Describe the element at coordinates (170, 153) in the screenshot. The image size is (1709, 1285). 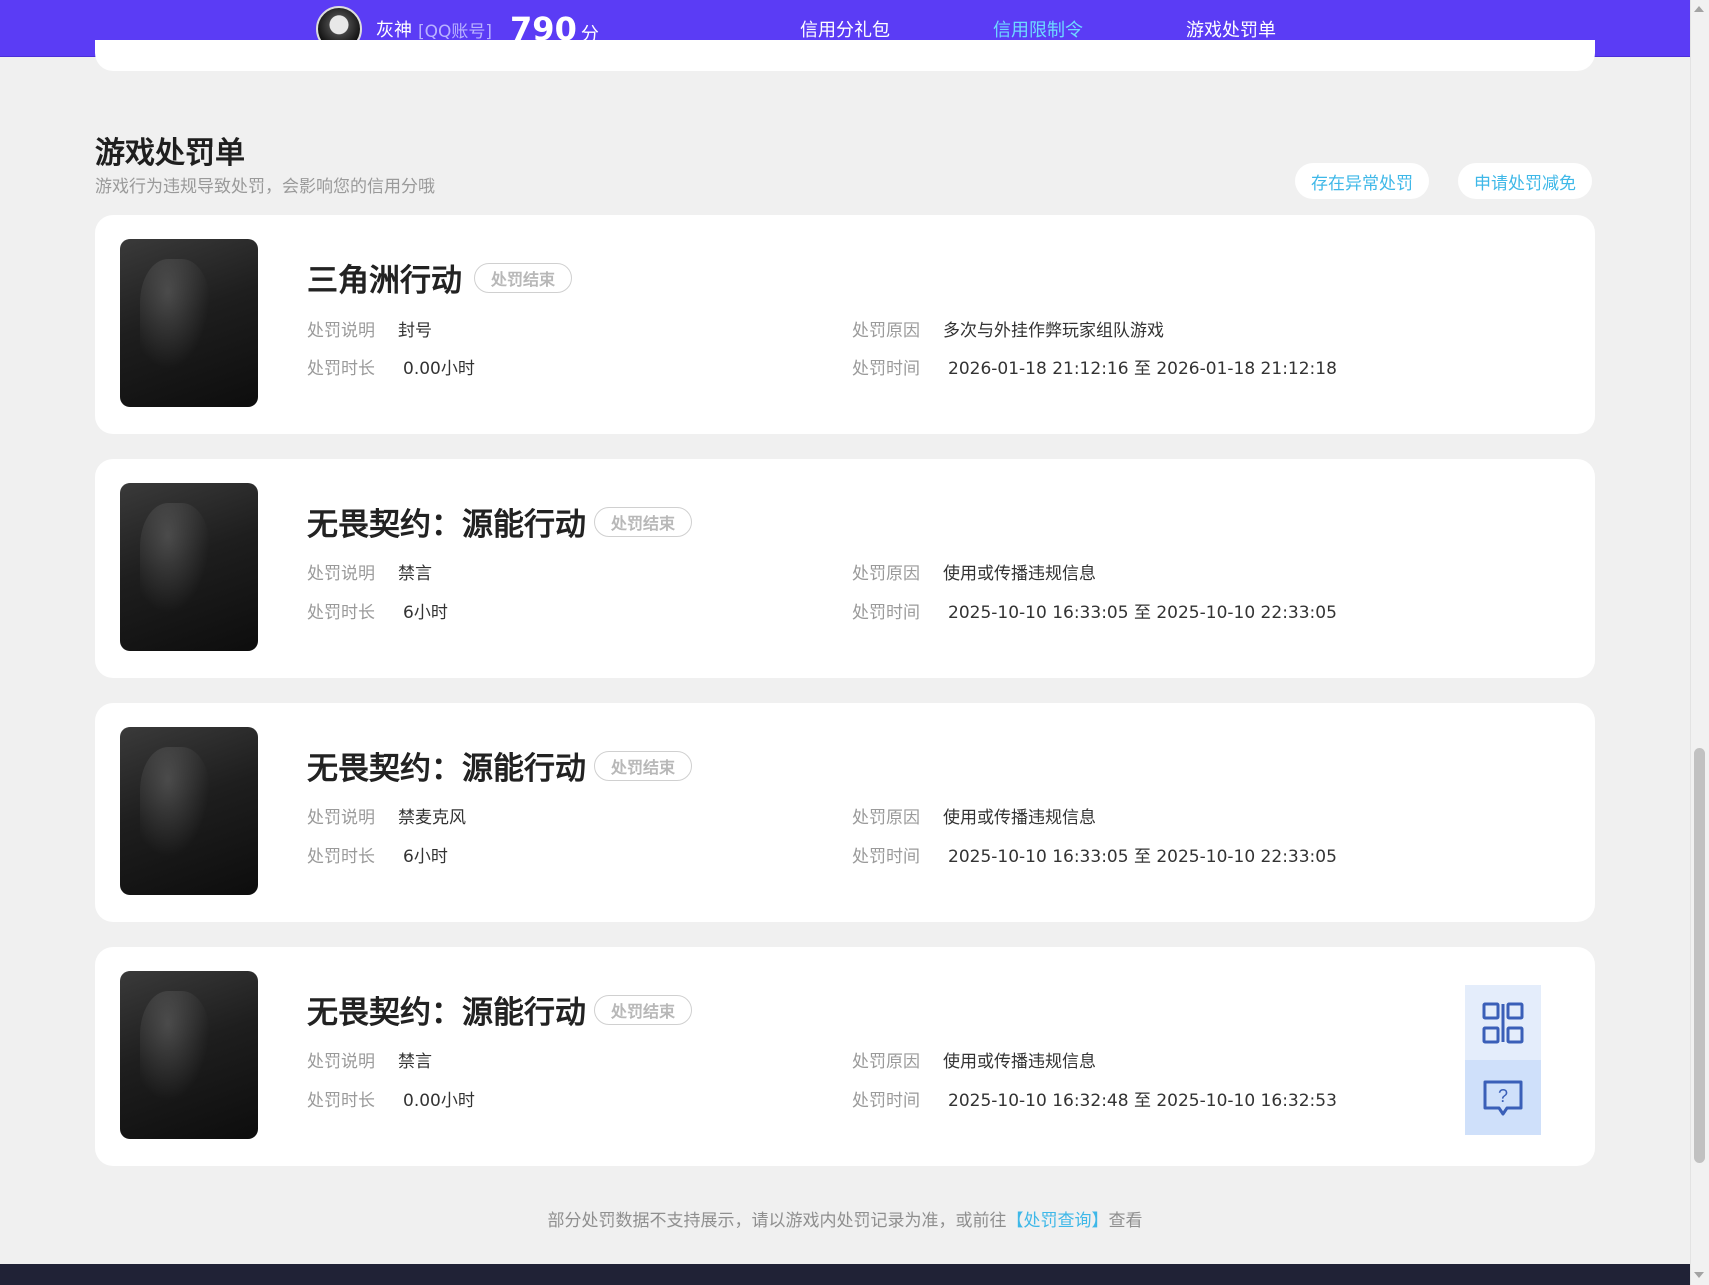
I see `section-title: 游戏处罚单` at that location.